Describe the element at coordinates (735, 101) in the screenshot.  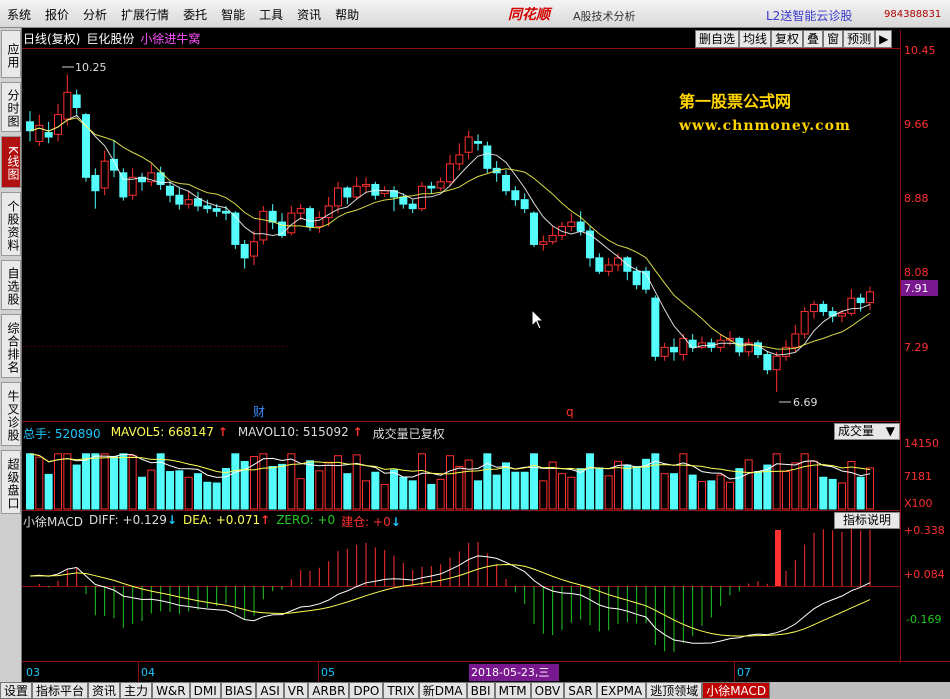
I see `watermark-title: 第一股票公式网` at that location.